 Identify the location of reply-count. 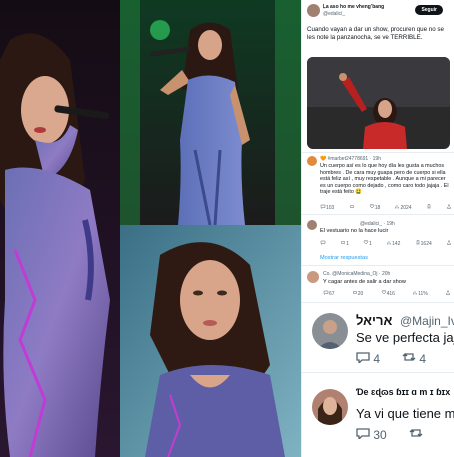
(323, 243).